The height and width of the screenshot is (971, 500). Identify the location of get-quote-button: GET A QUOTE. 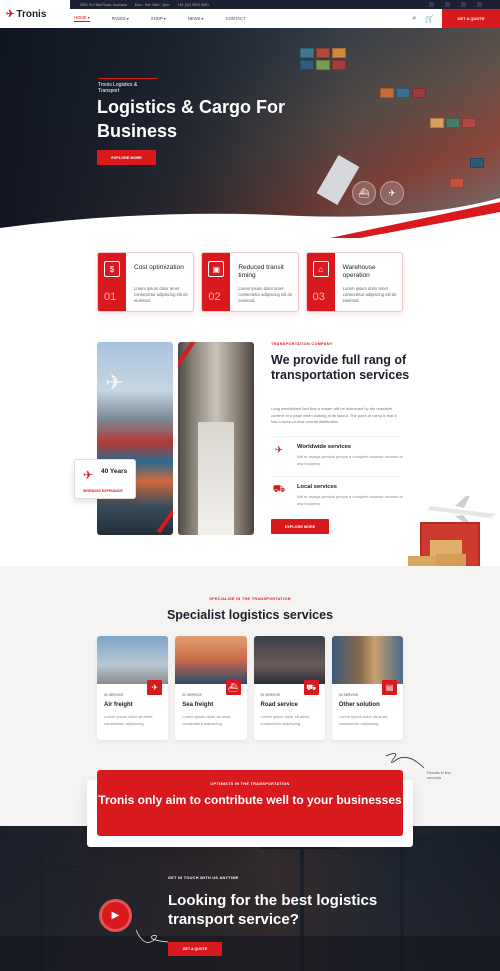
(471, 18).